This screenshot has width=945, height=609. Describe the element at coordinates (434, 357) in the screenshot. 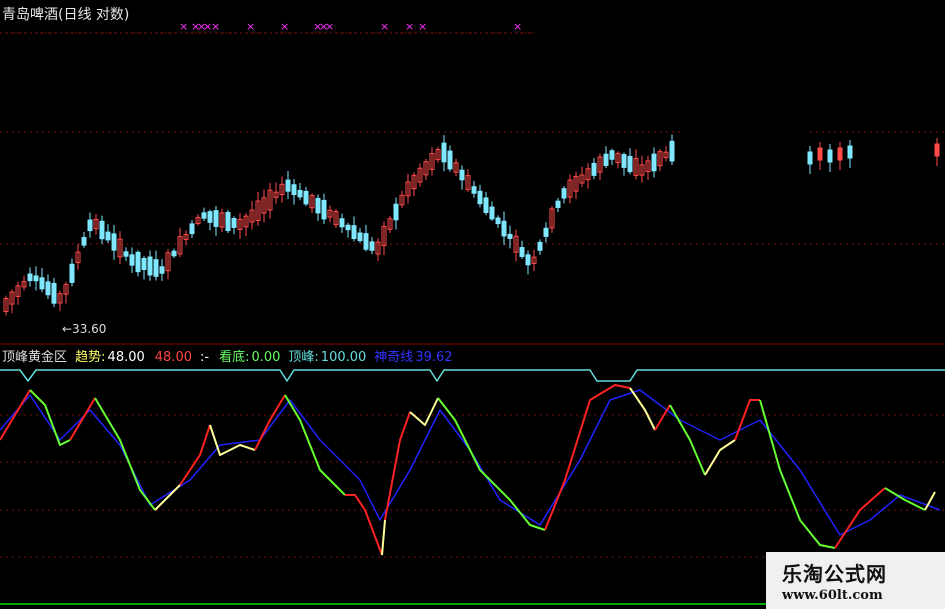

I see `indicator-item-value: 39.62` at that location.